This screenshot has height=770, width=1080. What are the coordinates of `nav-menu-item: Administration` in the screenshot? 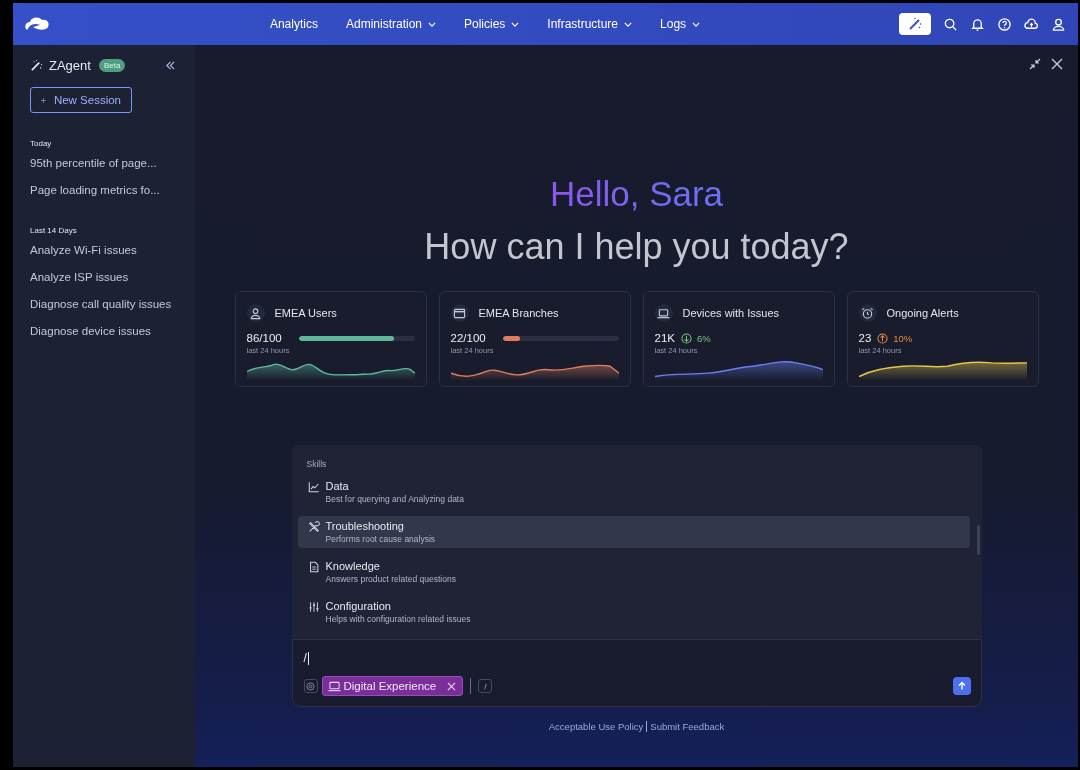 It's located at (390, 24).